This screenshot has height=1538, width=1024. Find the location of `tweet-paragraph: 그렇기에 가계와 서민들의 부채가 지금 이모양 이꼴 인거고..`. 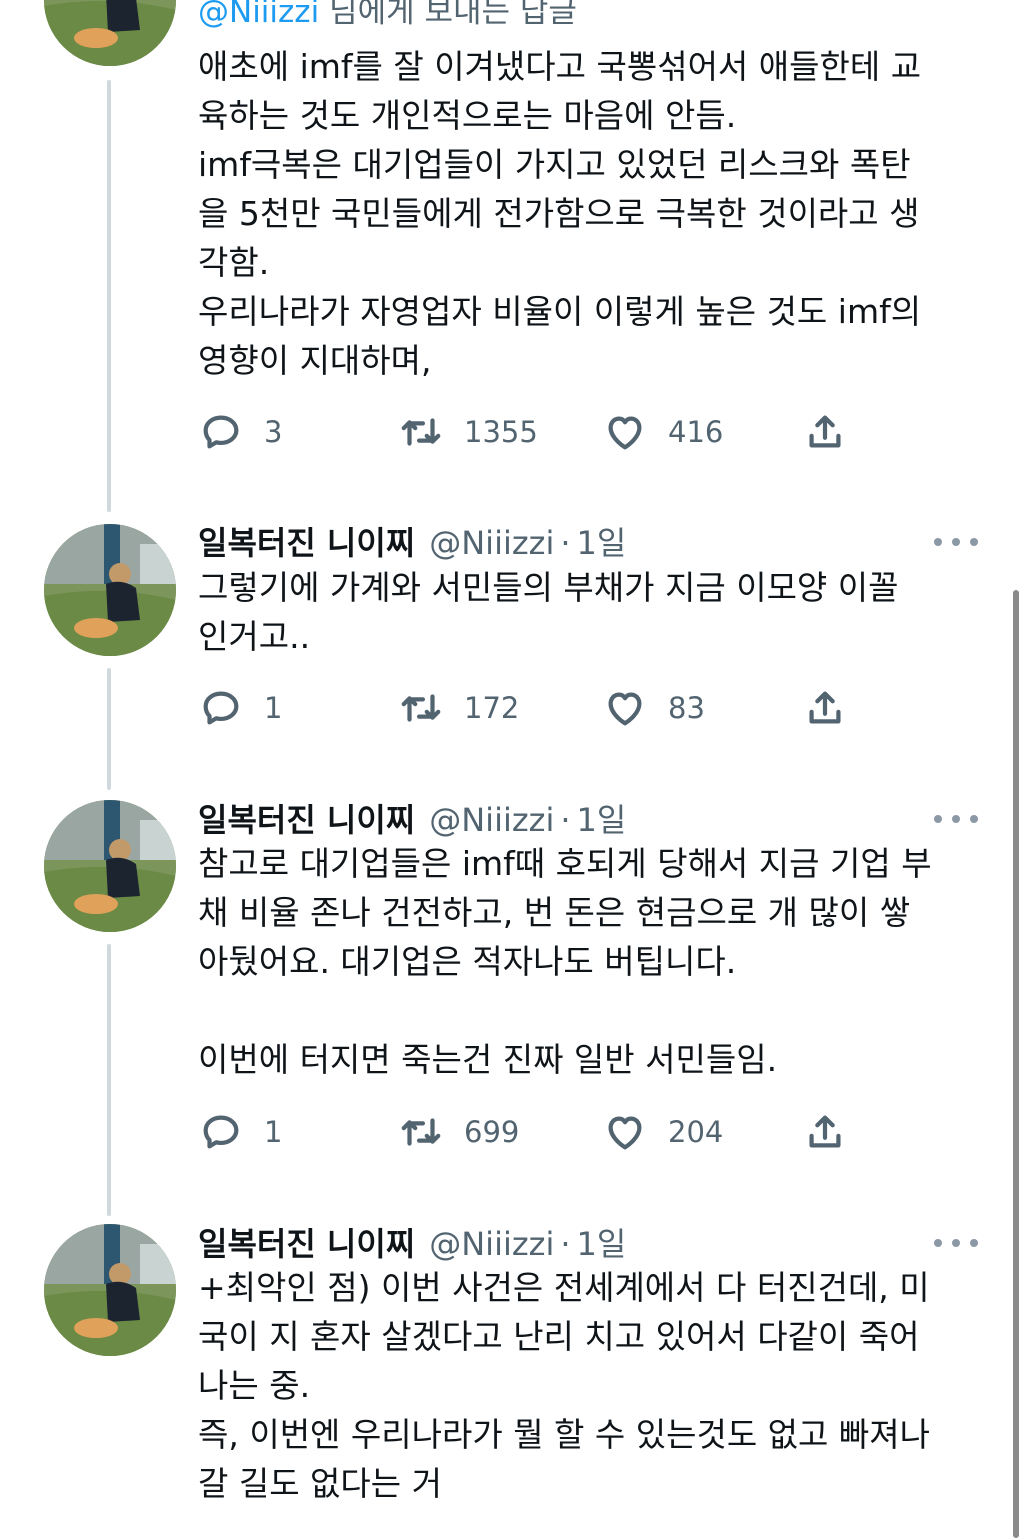

tweet-paragraph: 그렇기에 가계와 서민들의 부채가 지금 이모양 이꼴 인거고.. is located at coordinates (548, 612).